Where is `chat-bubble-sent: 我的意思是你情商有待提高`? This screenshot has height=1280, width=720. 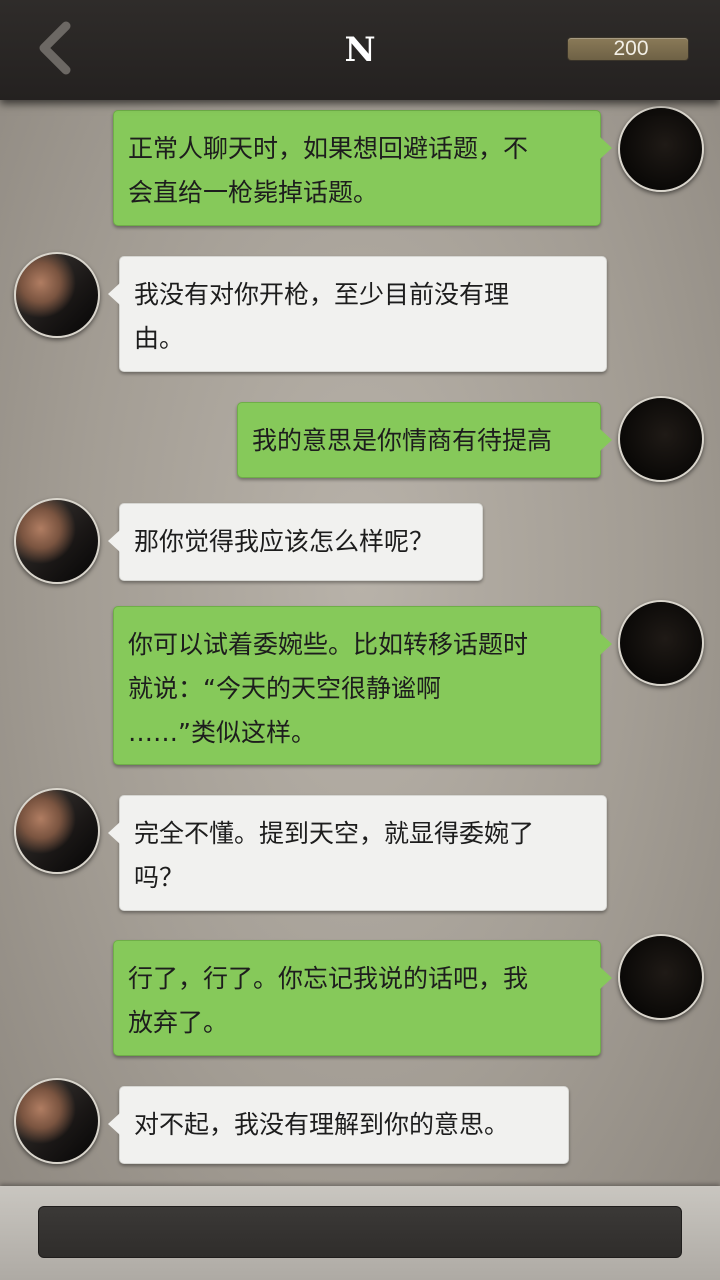 chat-bubble-sent: 我的意思是你情商有待提高 is located at coordinates (424, 440).